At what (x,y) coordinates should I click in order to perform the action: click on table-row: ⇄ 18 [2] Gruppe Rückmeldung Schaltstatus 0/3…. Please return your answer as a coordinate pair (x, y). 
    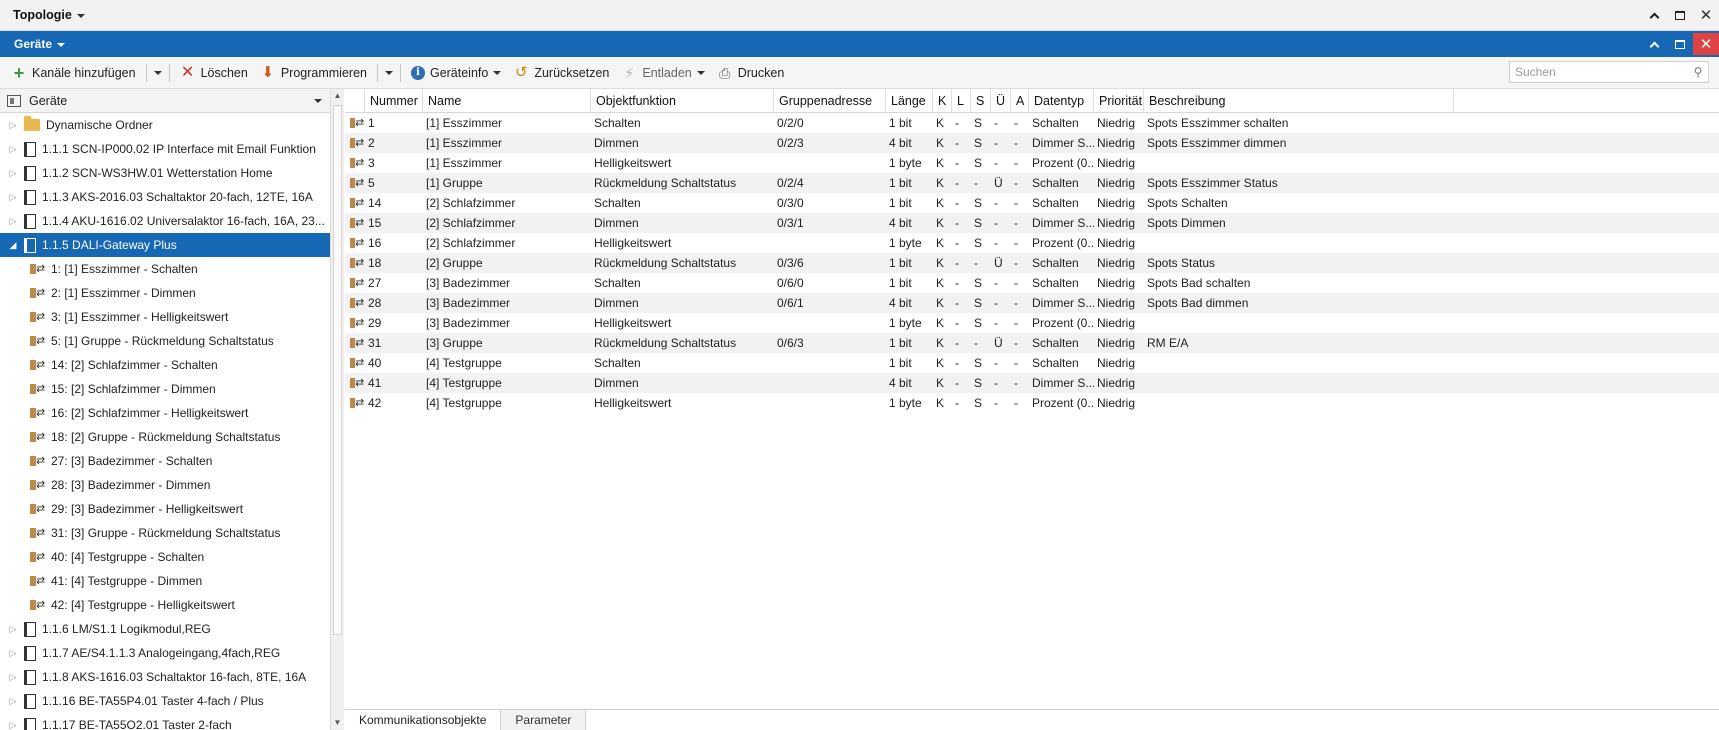
    Looking at the image, I should click on (1032, 263).